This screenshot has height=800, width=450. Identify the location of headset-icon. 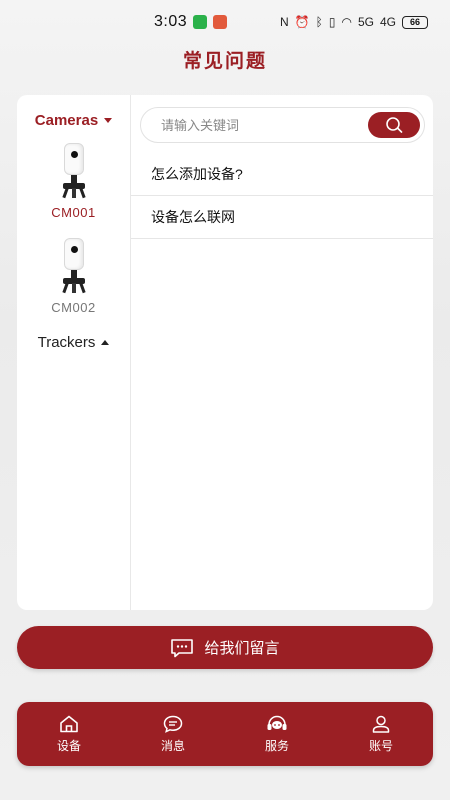
(277, 722).